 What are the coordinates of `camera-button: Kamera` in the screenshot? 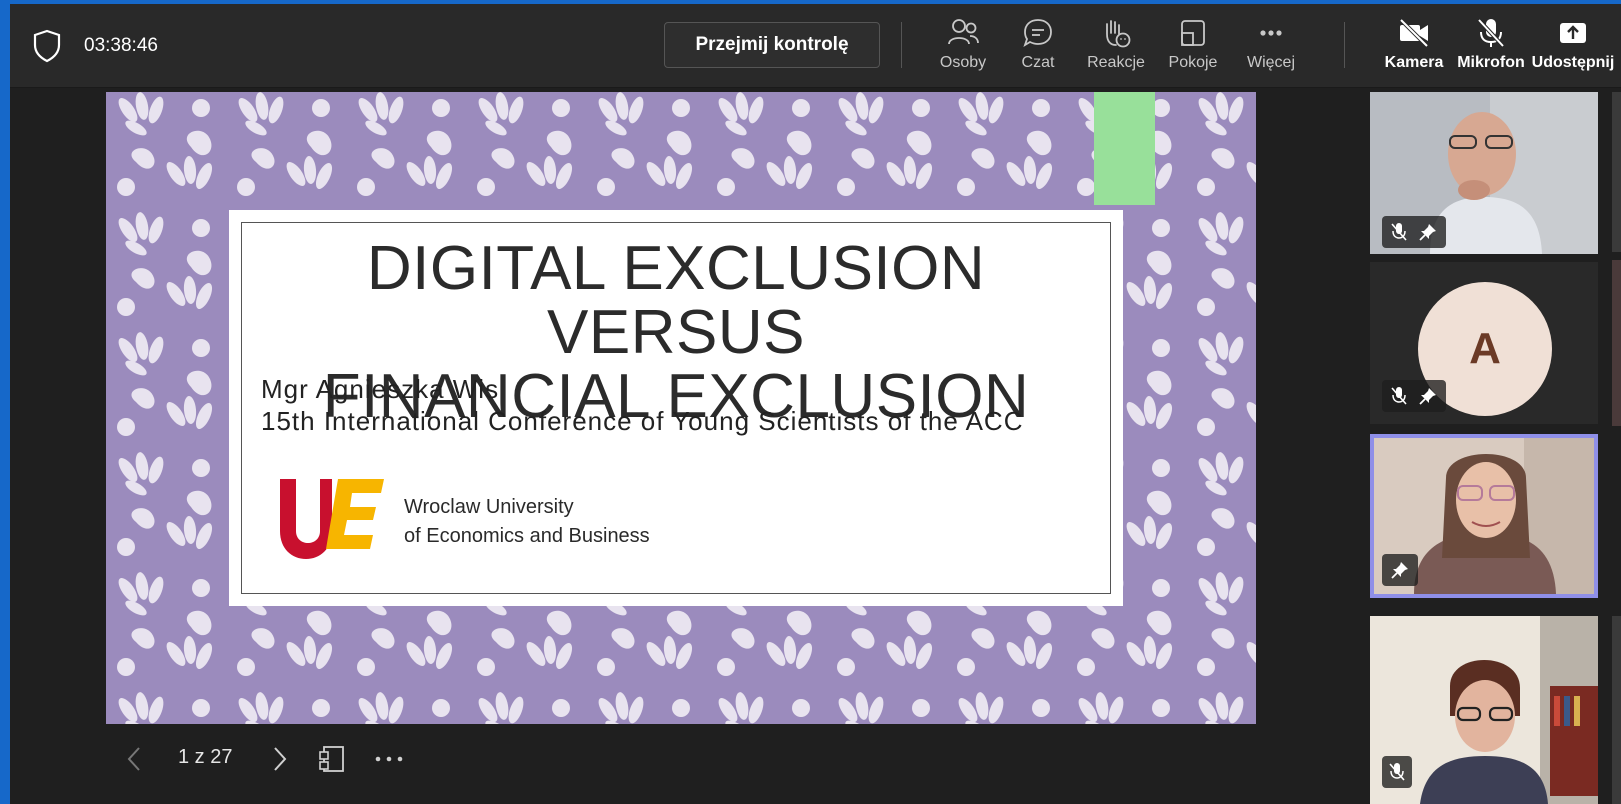 It's located at (1414, 47).